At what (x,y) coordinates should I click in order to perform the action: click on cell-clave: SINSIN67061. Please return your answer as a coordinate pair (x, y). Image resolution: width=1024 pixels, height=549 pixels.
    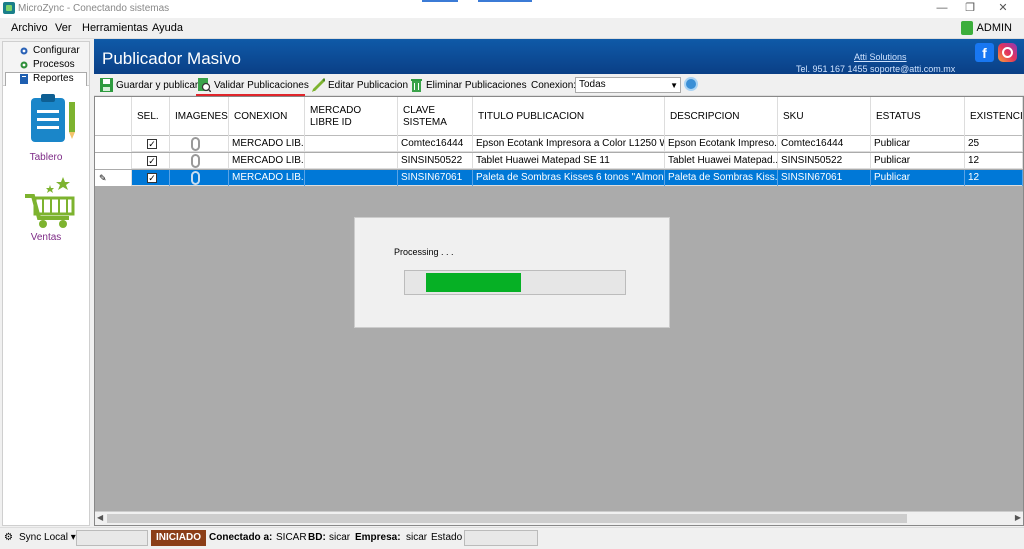
    Looking at the image, I should click on (435, 178).